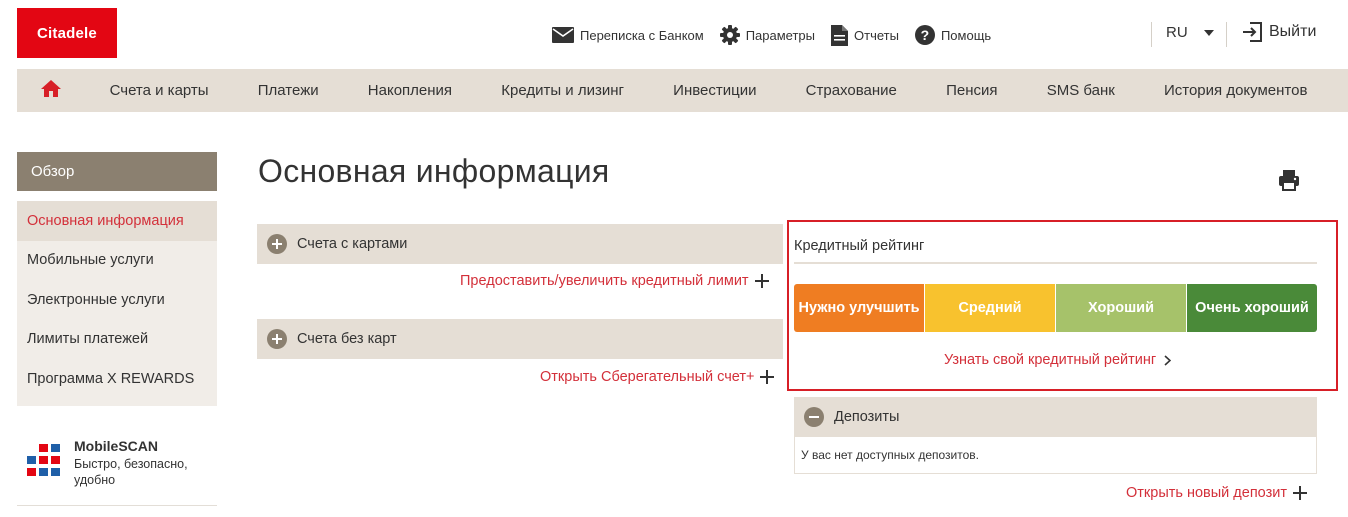  Describe the element at coordinates (520, 339) in the screenshot. I see `accounts-without-cards-section: Счета без карт` at that location.